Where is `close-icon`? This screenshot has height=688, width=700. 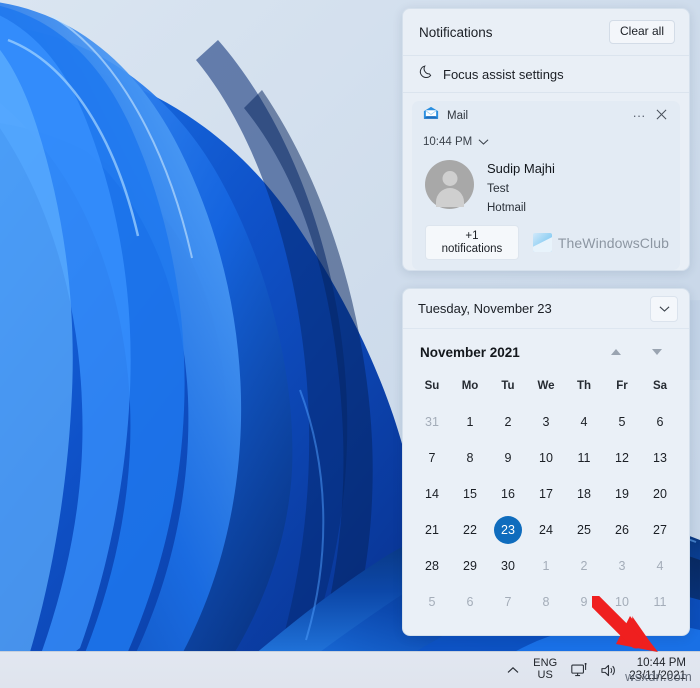 close-icon is located at coordinates (661, 115).